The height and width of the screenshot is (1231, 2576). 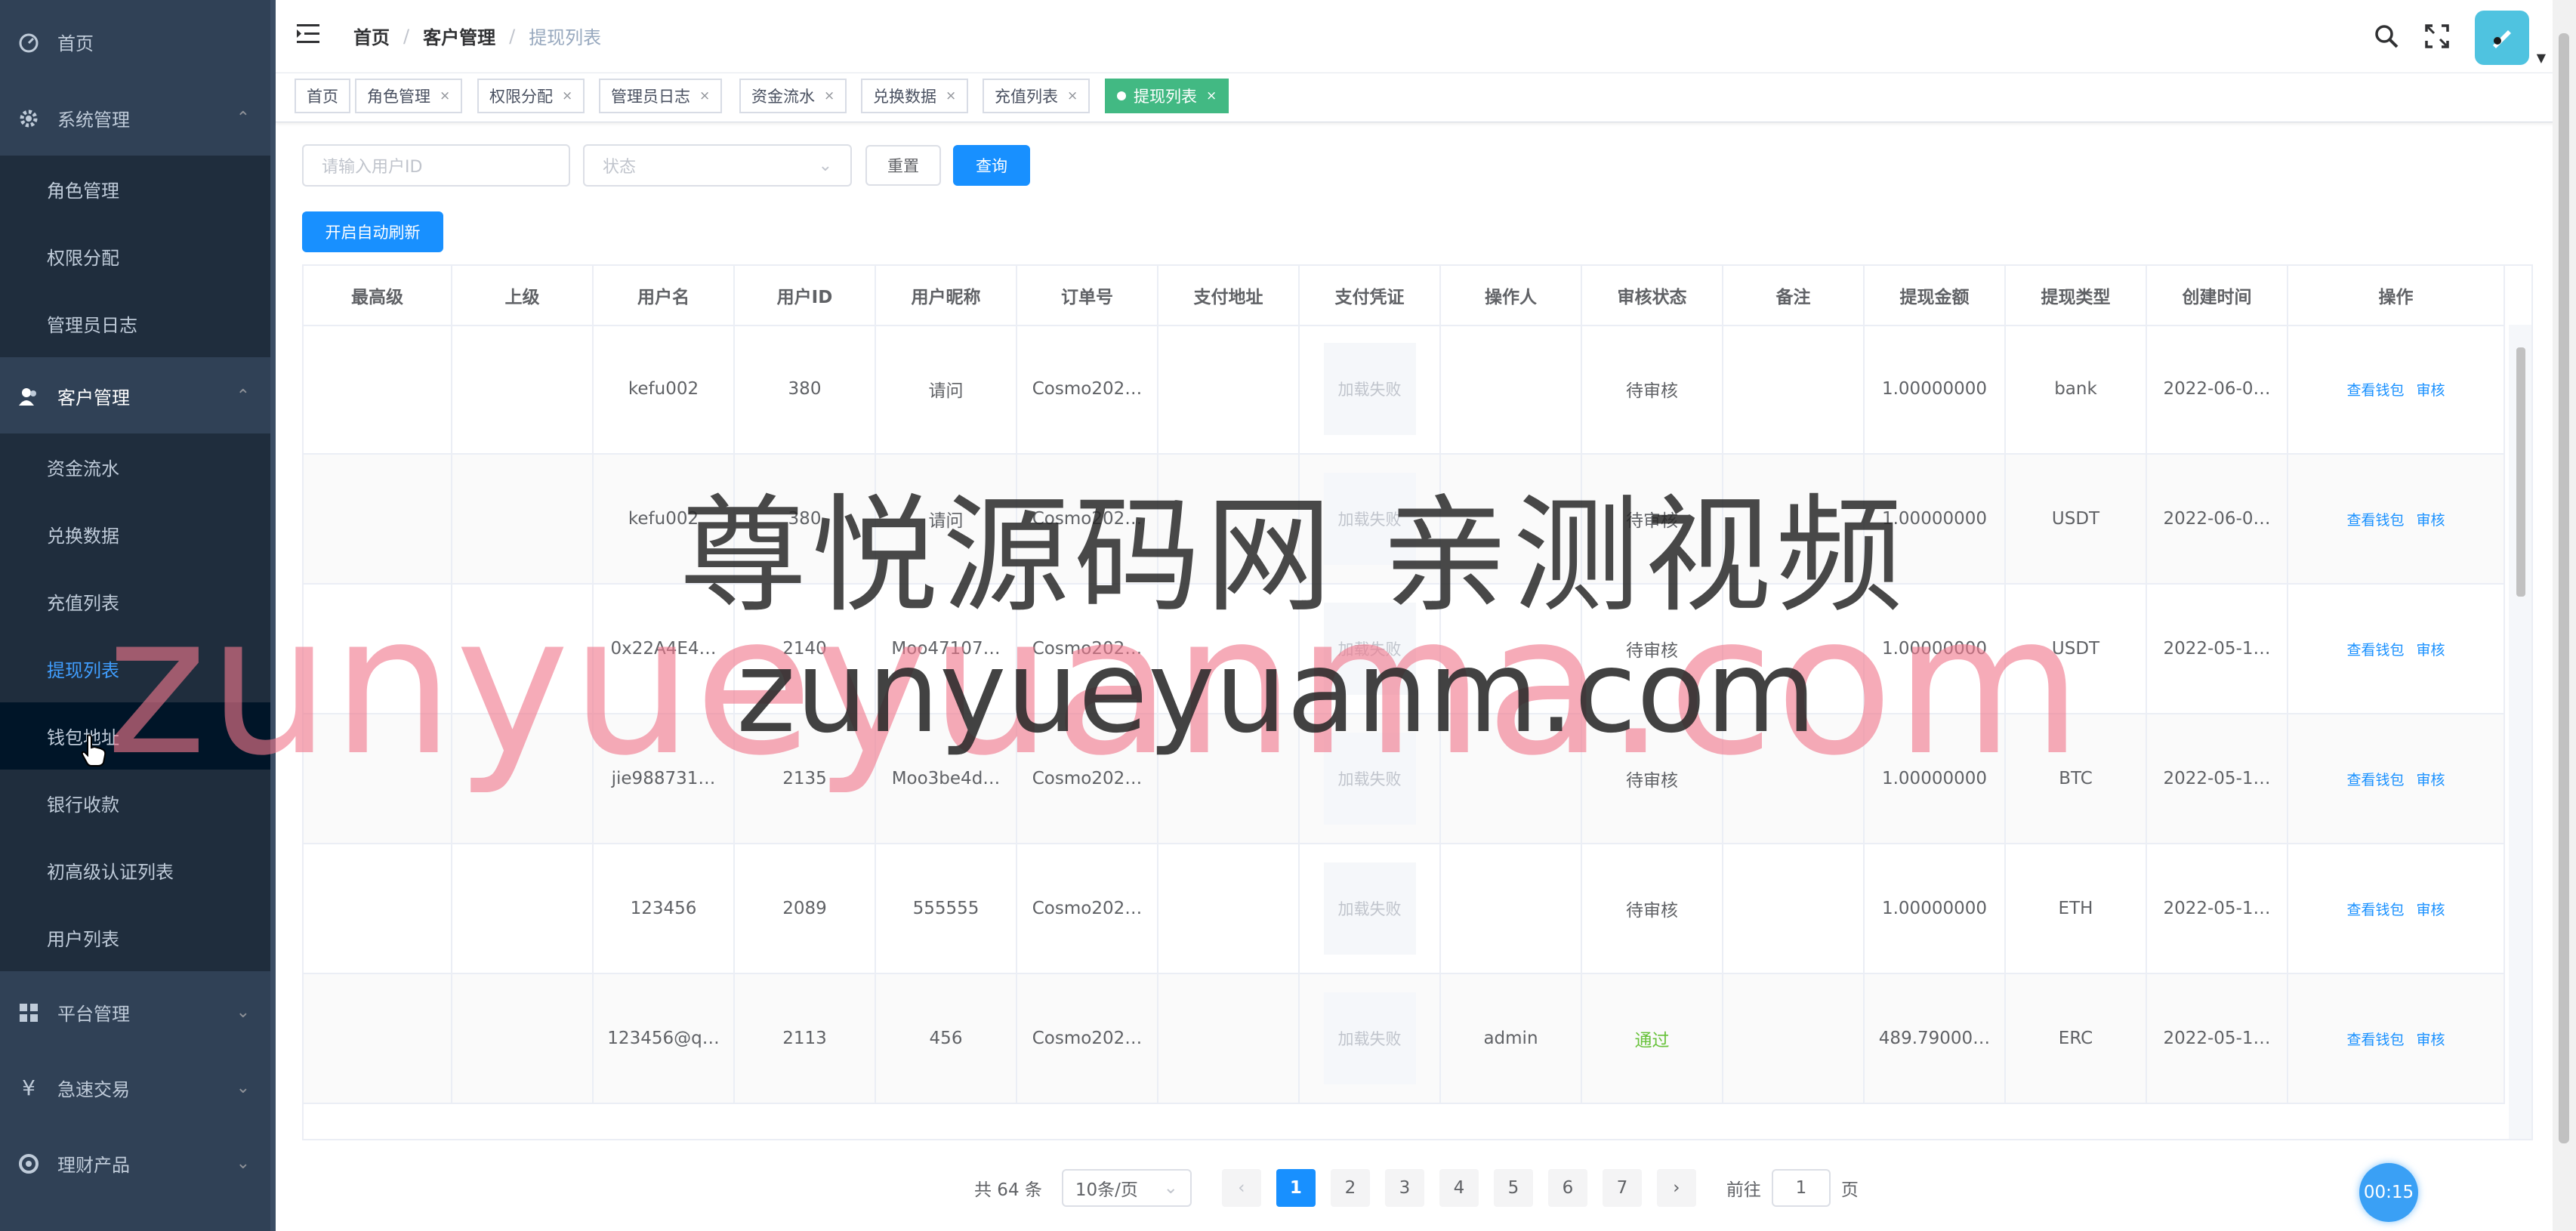 What do you see at coordinates (436, 165) in the screenshot?
I see `user-id-input: 请输入用户ID` at bounding box center [436, 165].